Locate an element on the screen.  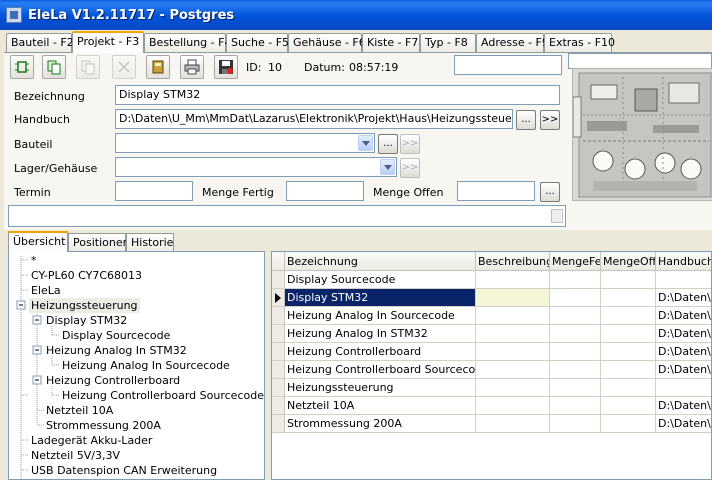
table-cell: Heizung Analog In STM32 is located at coordinates (380, 334).